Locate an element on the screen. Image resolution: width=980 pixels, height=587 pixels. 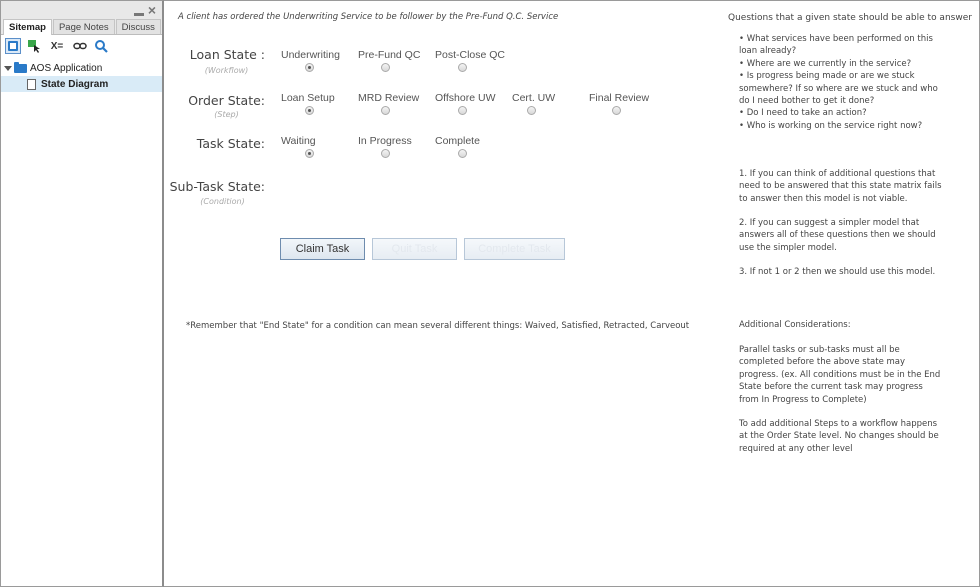
radio-label: Waiting is located at coordinates (298, 141).